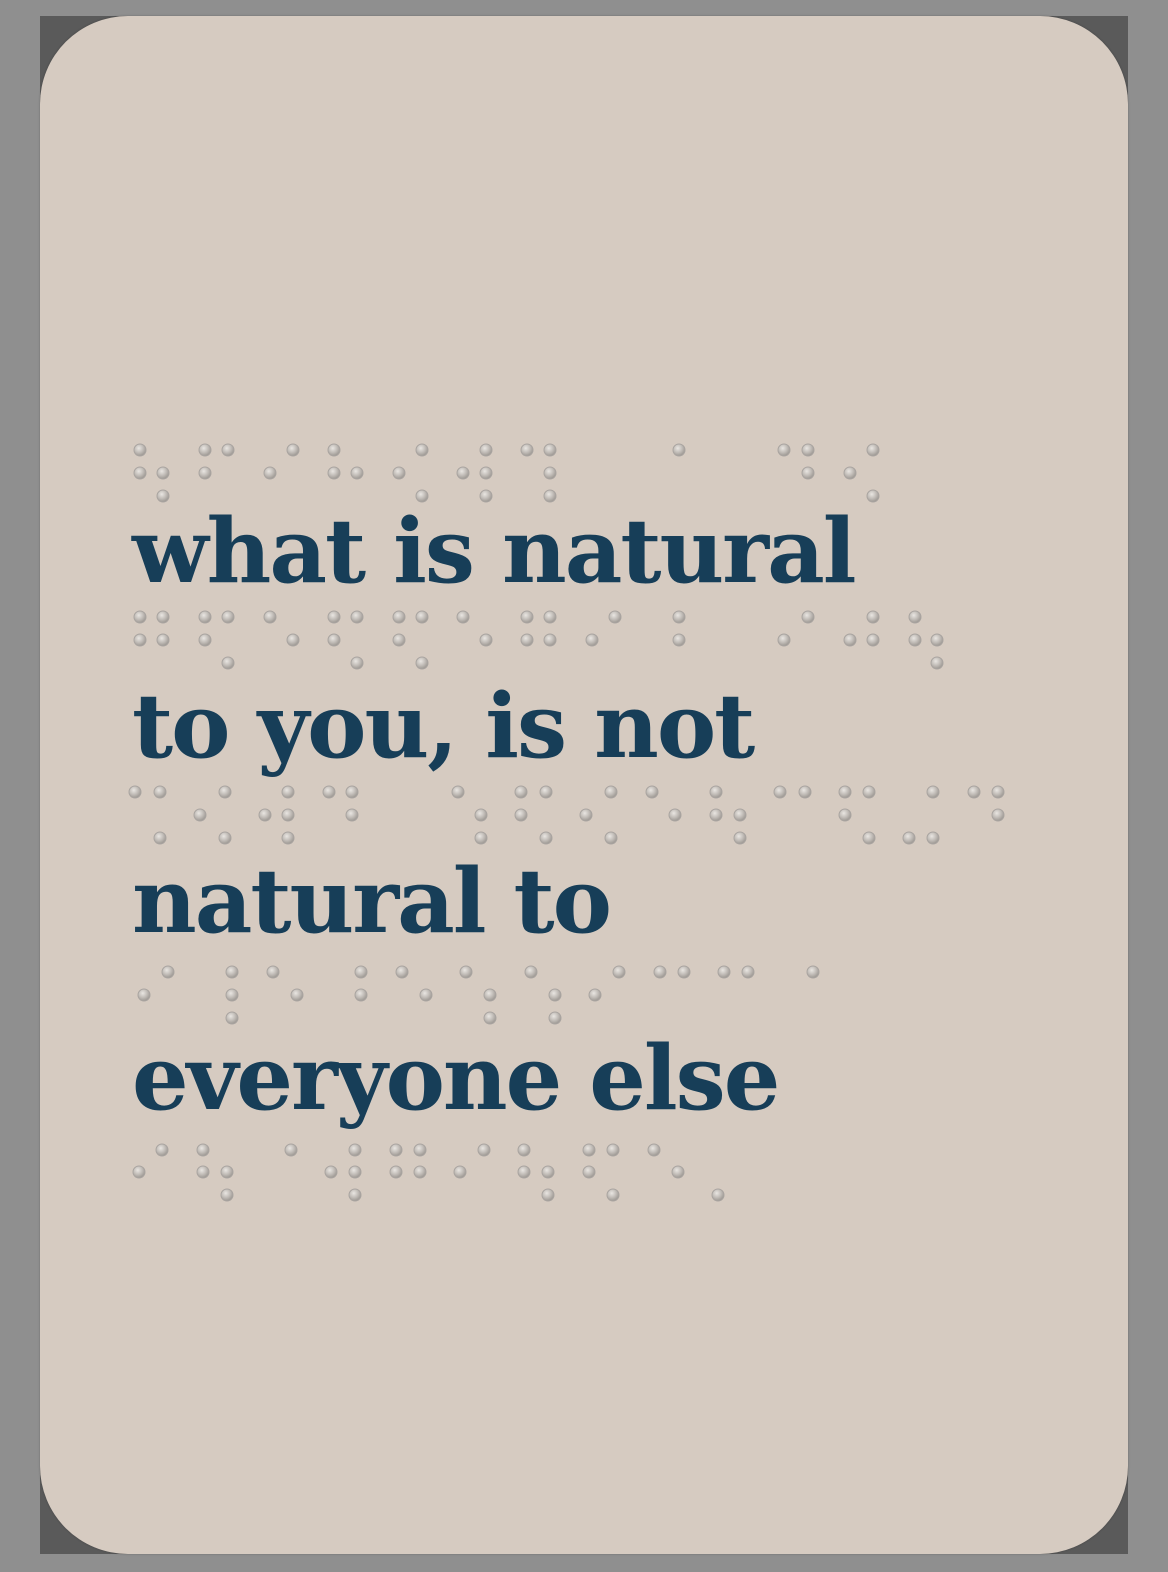 Image resolution: width=1168 pixels, height=1572 pixels. What do you see at coordinates (443, 725) in the screenshot?
I see `quote-line-2: to you, is not` at bounding box center [443, 725].